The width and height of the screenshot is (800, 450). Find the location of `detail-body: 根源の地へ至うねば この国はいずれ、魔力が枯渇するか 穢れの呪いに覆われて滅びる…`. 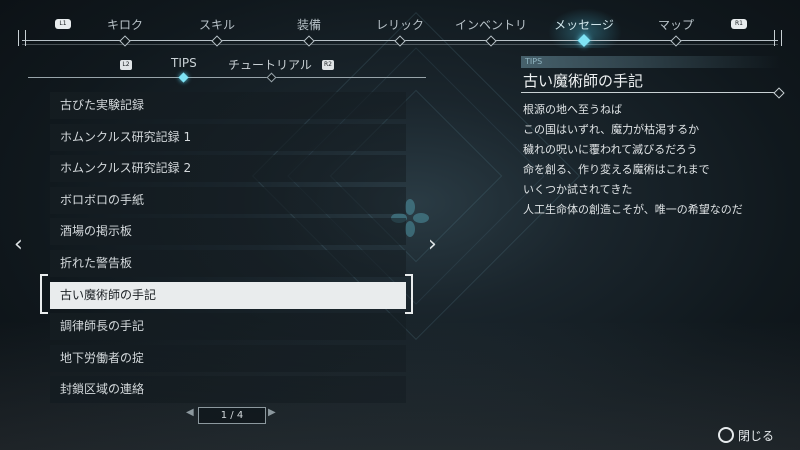

detail-body: 根源の地へ至うねば この国はいずれ、魔力が枯渇するか 穢れの呪いに覆われて滅びる… is located at coordinates (653, 160).